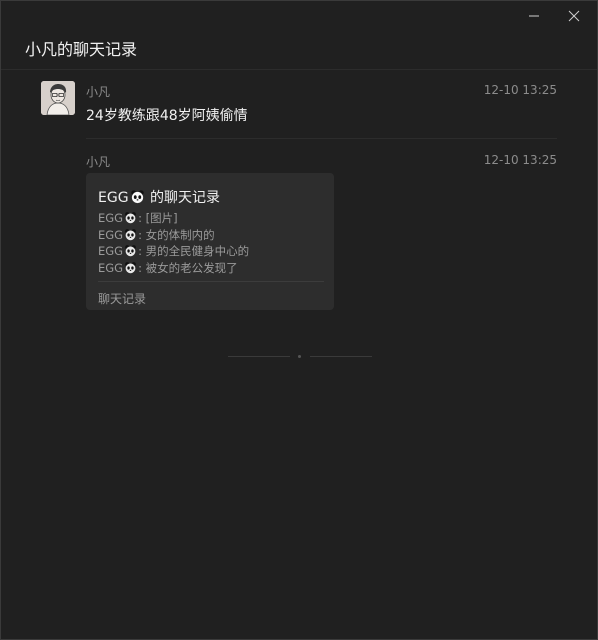 The height and width of the screenshot is (640, 598). What do you see at coordinates (122, 299) in the screenshot?
I see `card-footer-label: 聊天记录` at bounding box center [122, 299].